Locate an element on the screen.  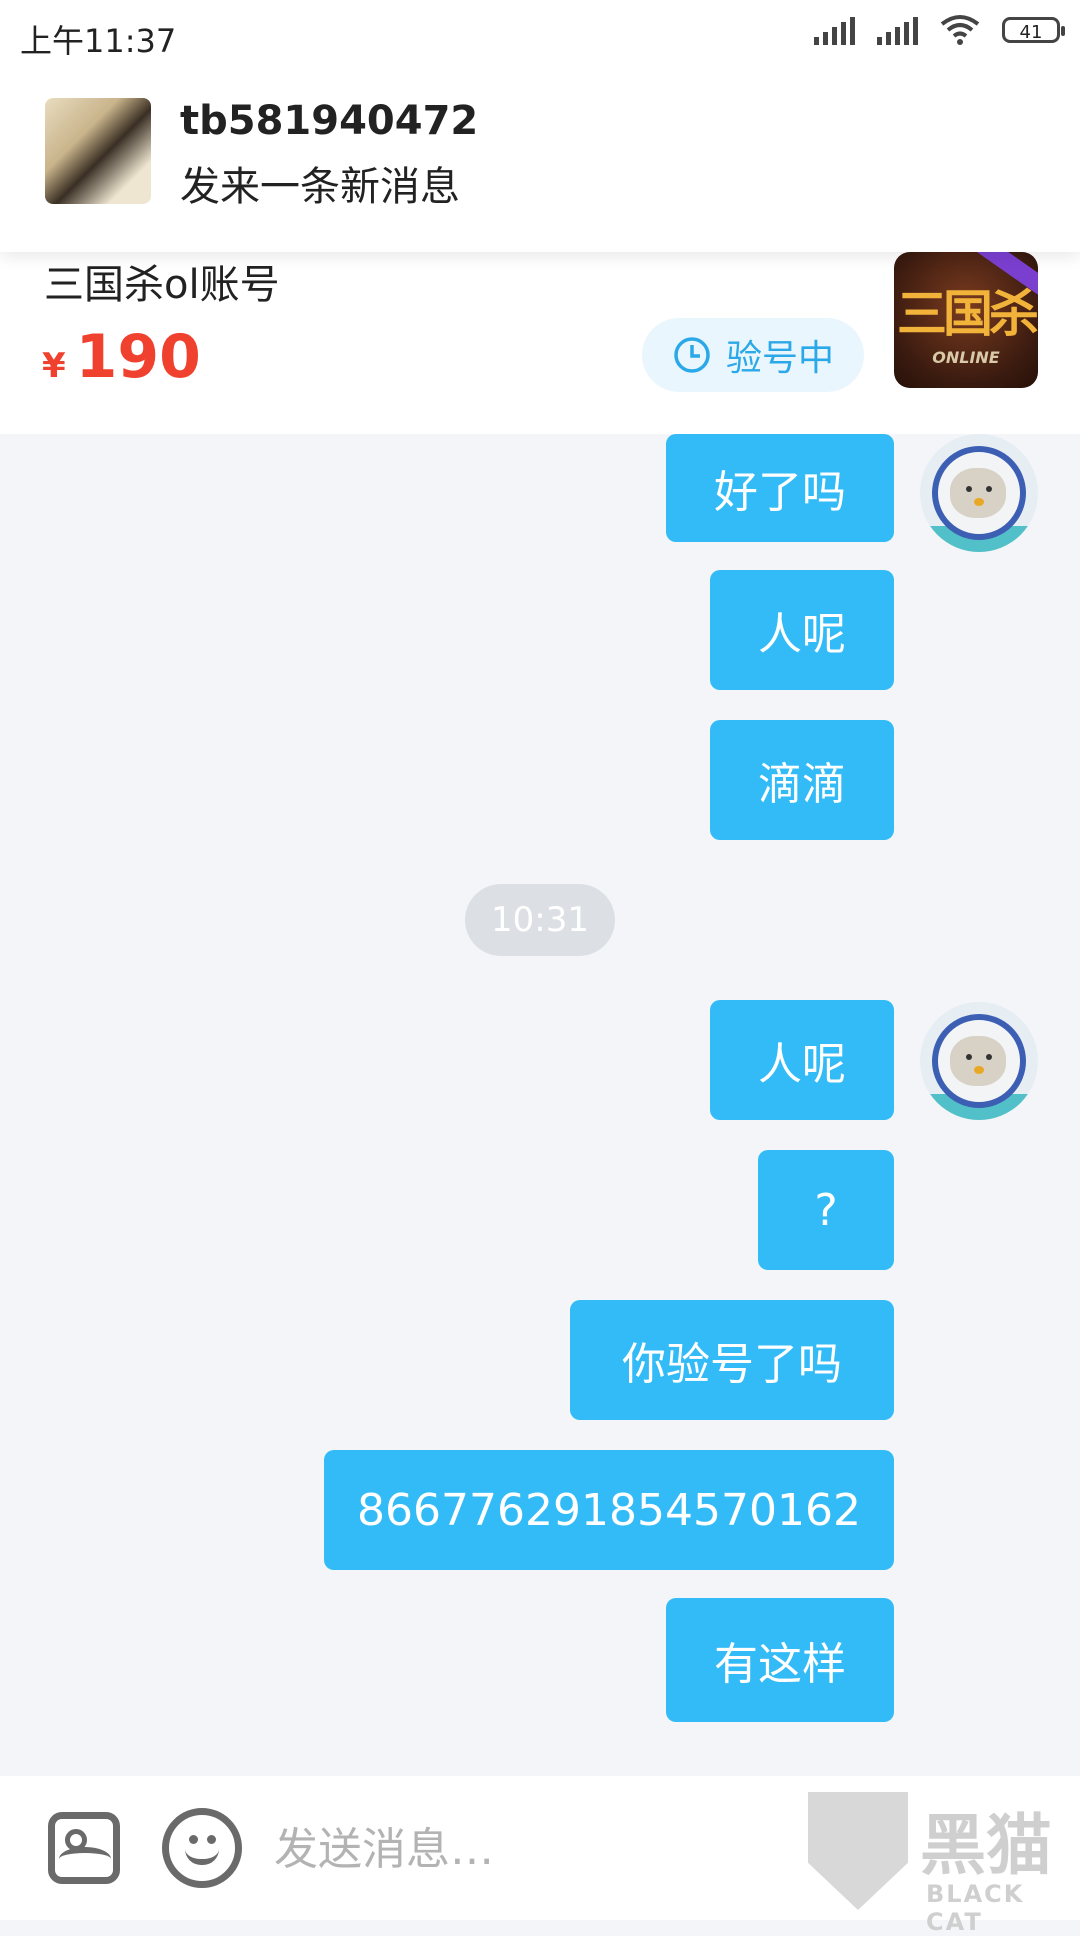
message-input-bar: 黑猫 BLACK CAT is located at coordinates (540, 1856).